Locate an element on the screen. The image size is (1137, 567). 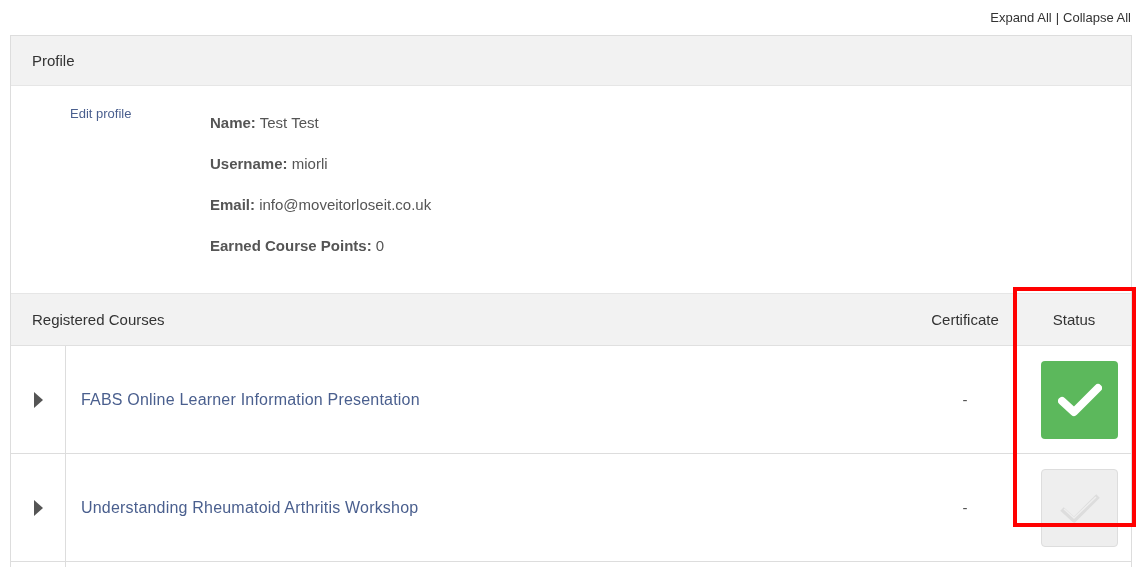
profile-field: Earned Course Points: 0 is located at coordinates (321, 245).